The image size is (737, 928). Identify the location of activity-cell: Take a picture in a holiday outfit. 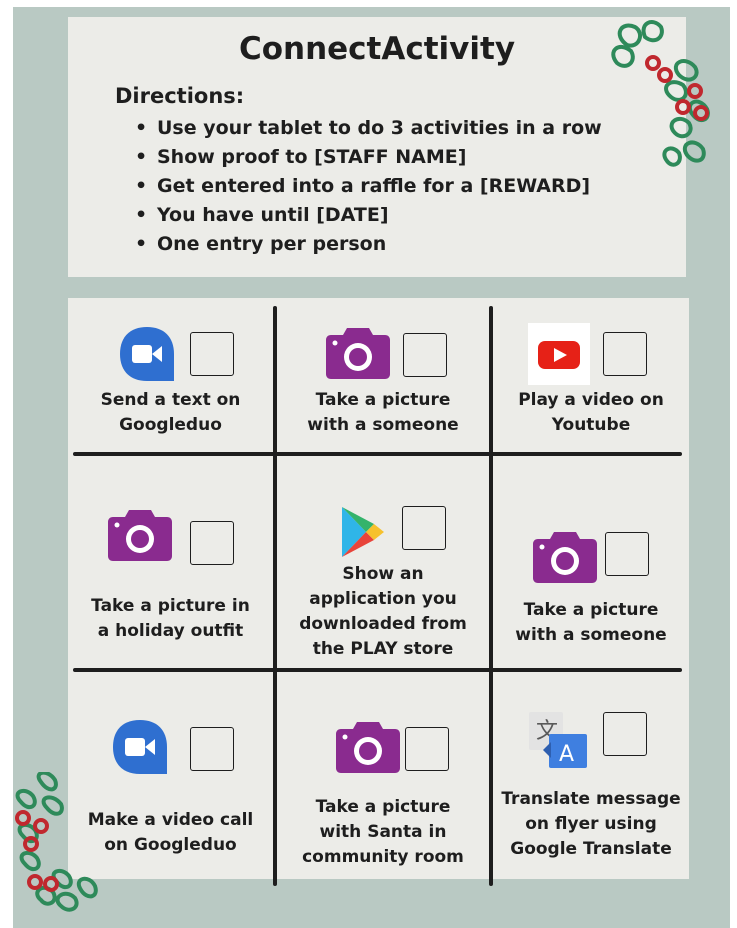
(170, 564).